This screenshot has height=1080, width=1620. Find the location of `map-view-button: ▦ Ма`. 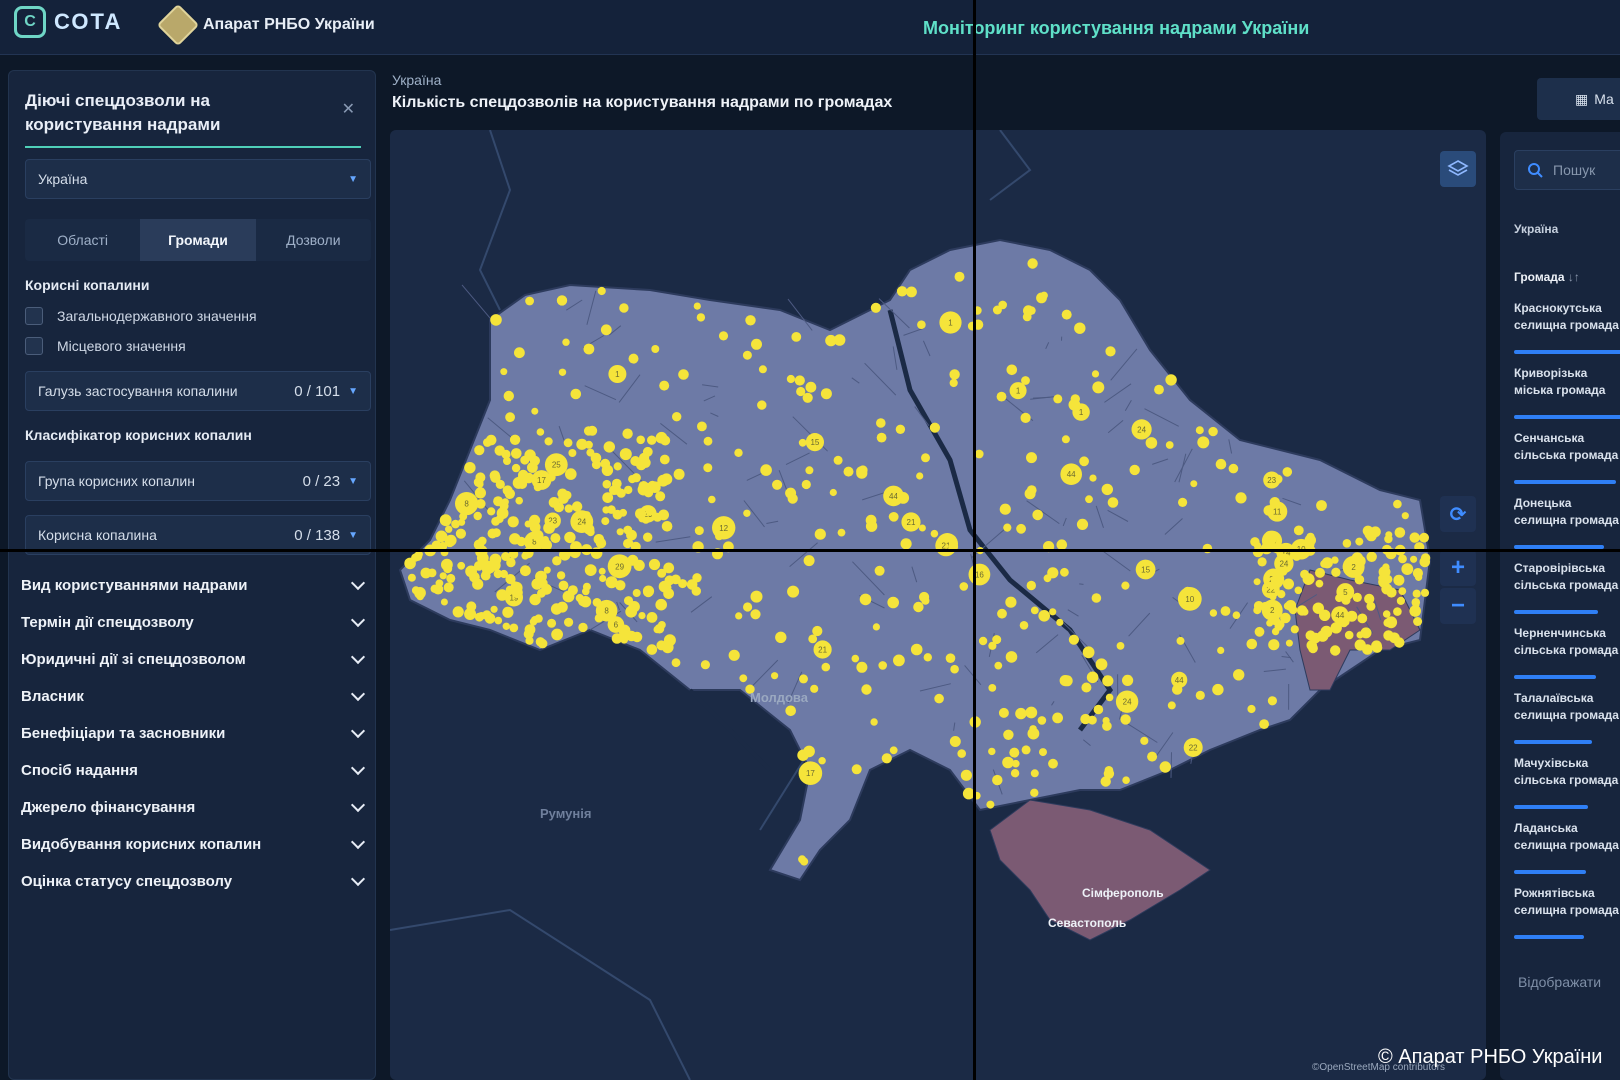

map-view-button: ▦ Ма is located at coordinates (1578, 99).